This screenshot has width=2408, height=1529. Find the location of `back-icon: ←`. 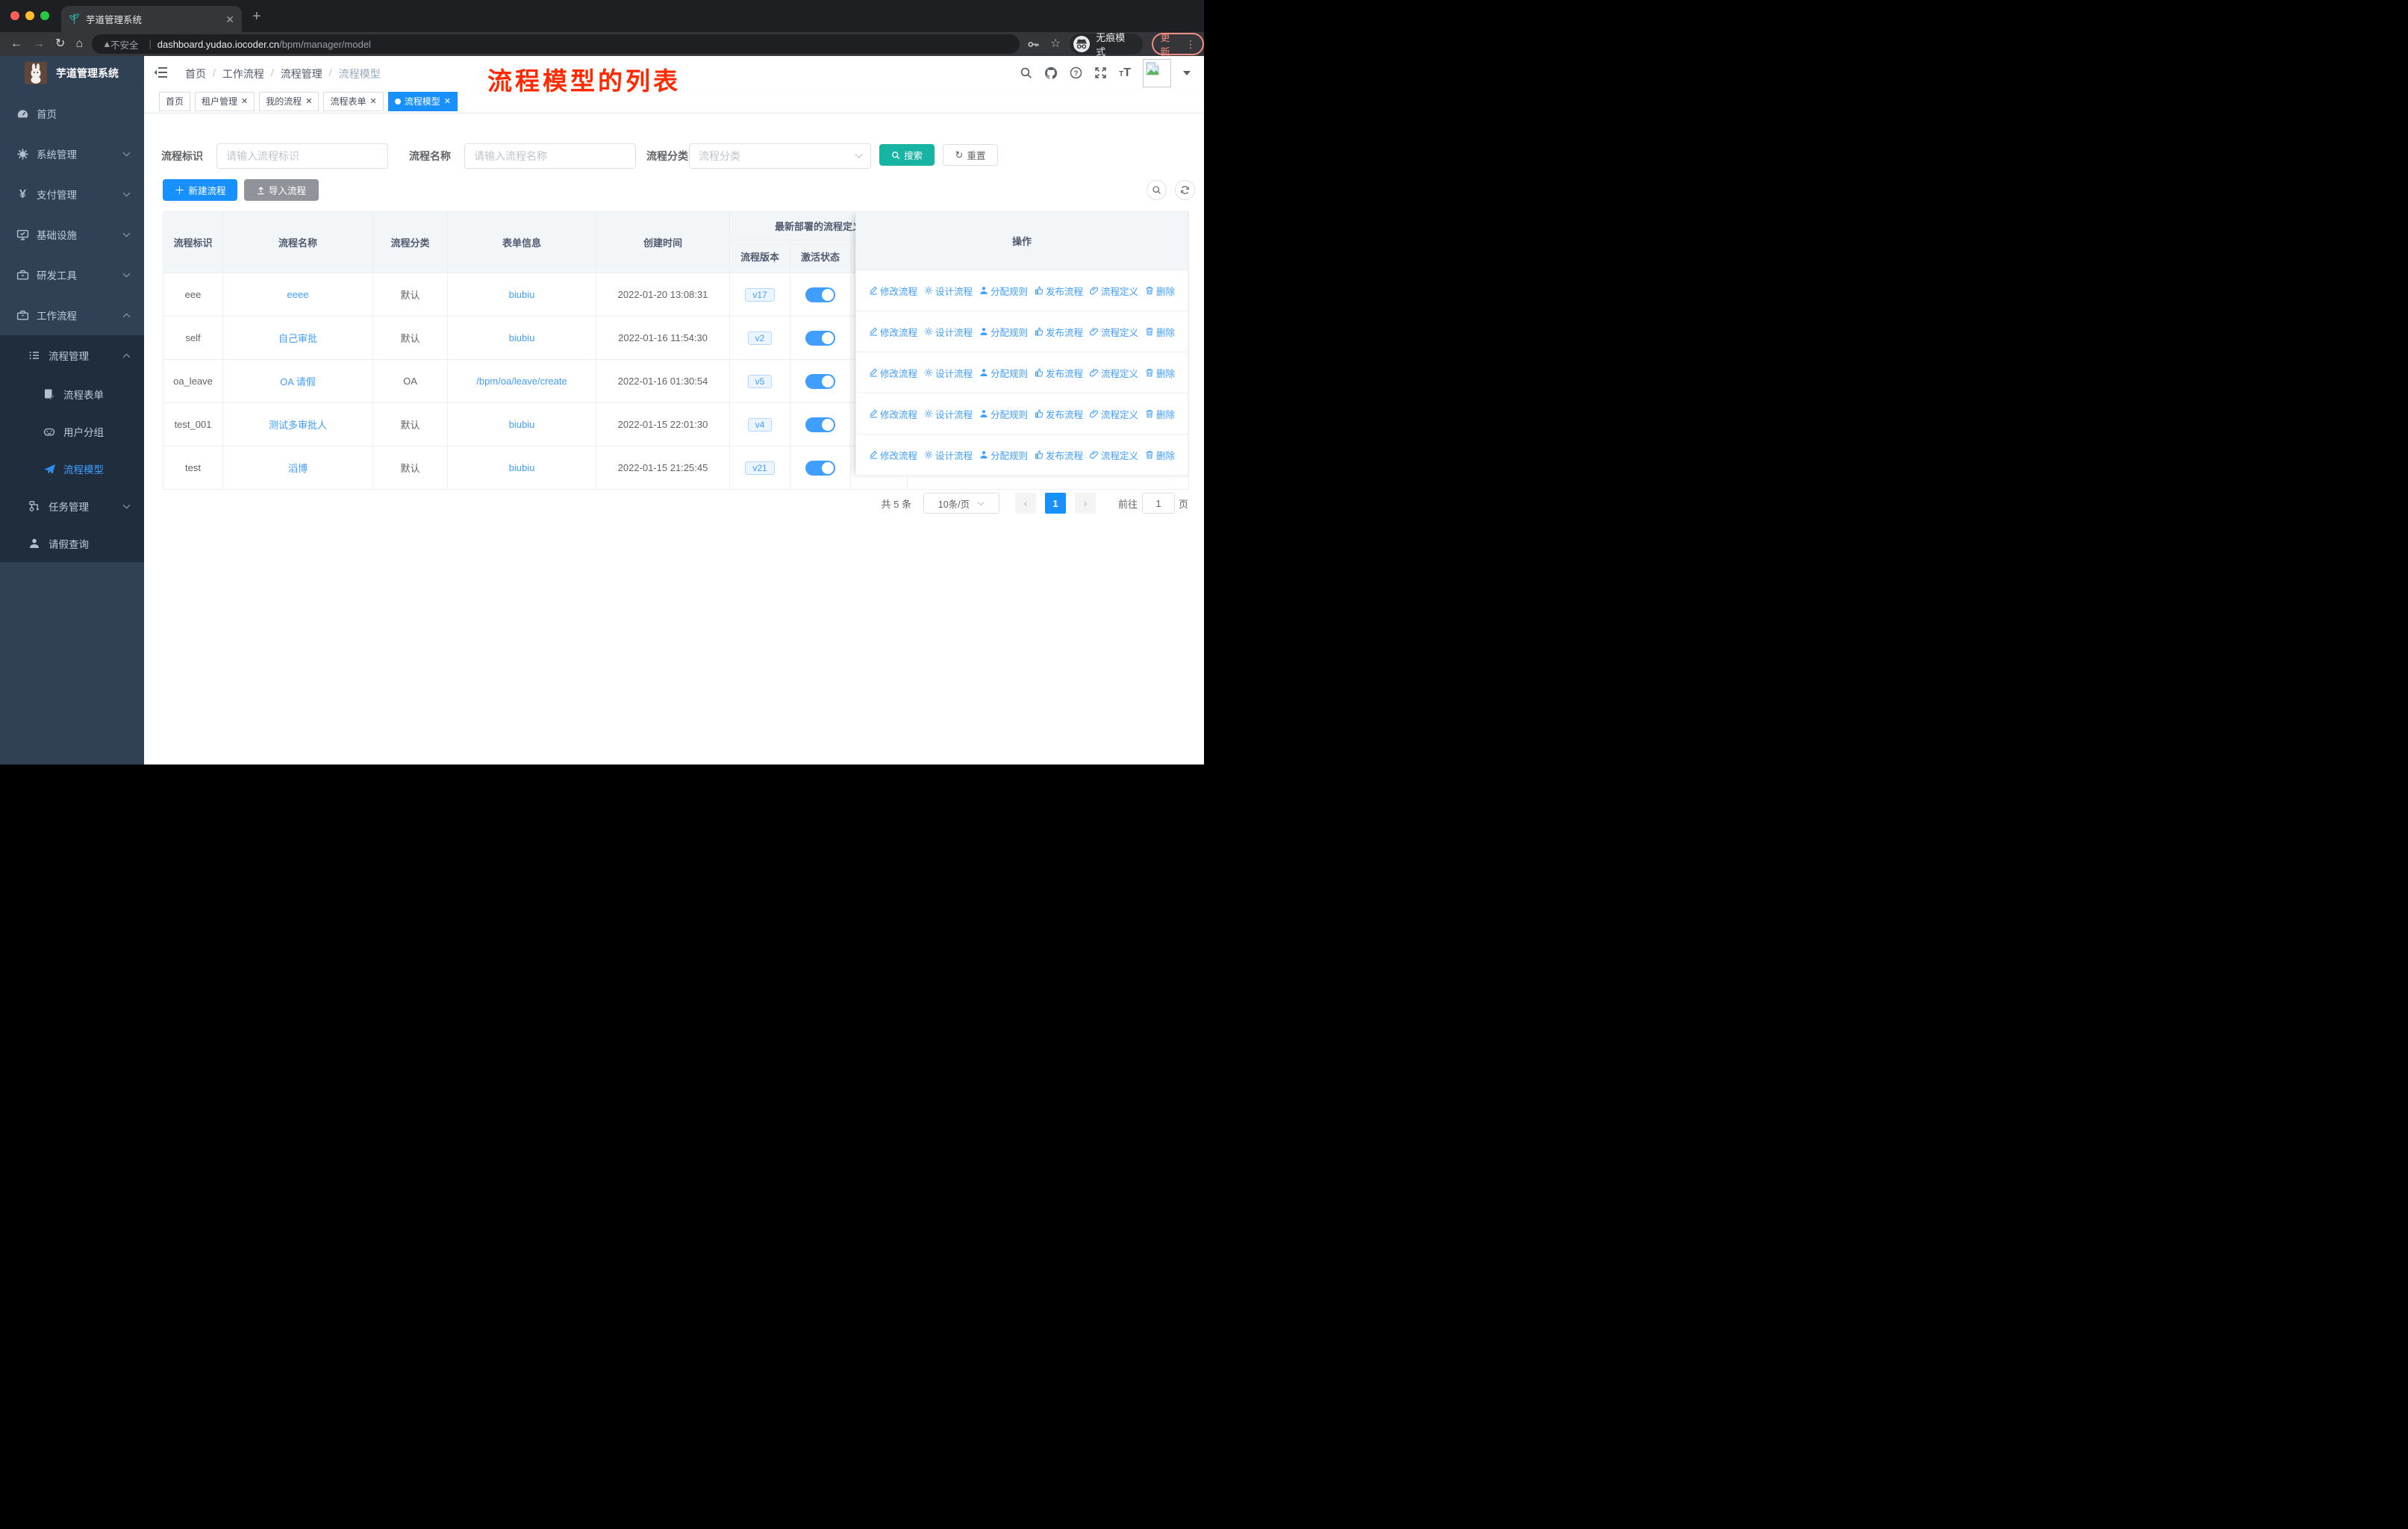

back-icon: ← is located at coordinates (16, 44).